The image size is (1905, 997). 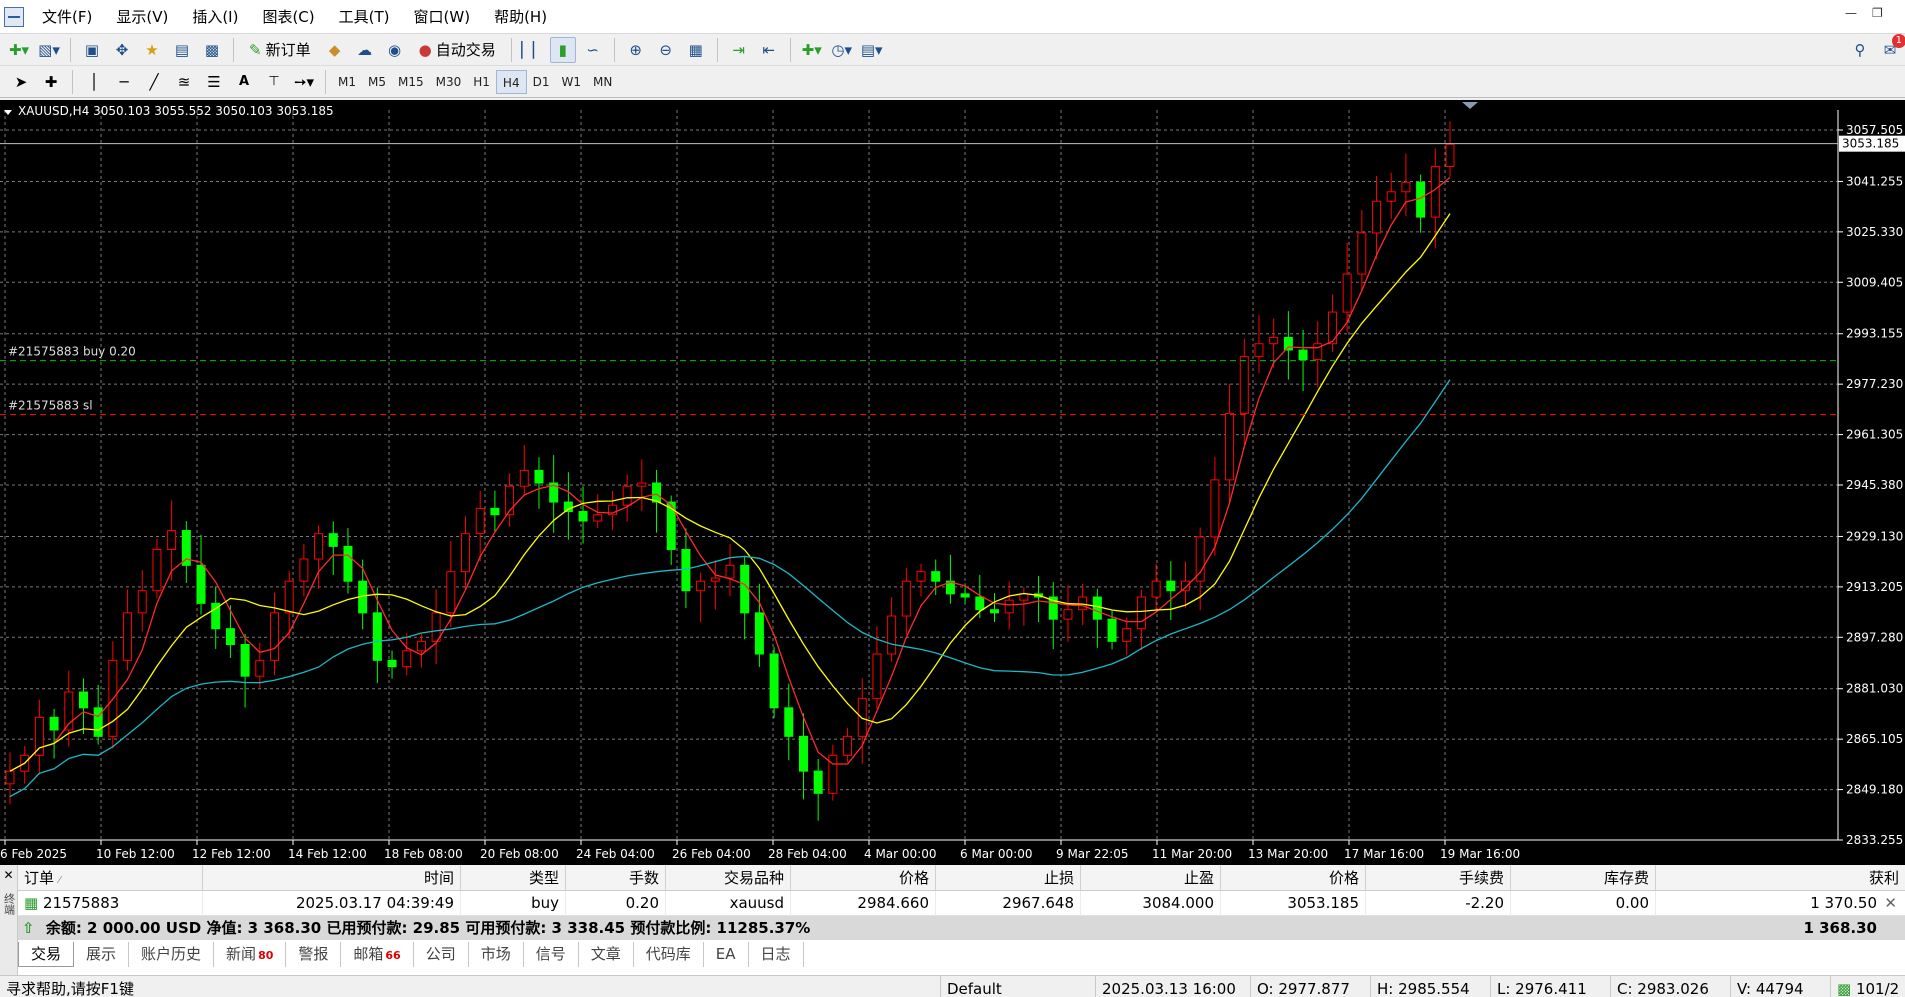 What do you see at coordinates (335, 50) in the screenshot?
I see `metaeditor-button: ◆` at bounding box center [335, 50].